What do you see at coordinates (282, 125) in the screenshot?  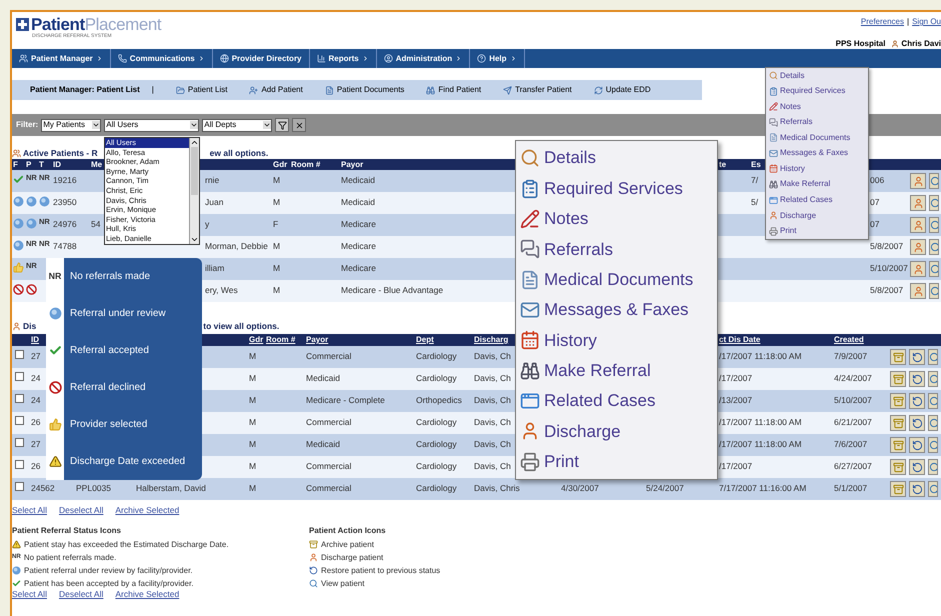 I see `filter-button` at bounding box center [282, 125].